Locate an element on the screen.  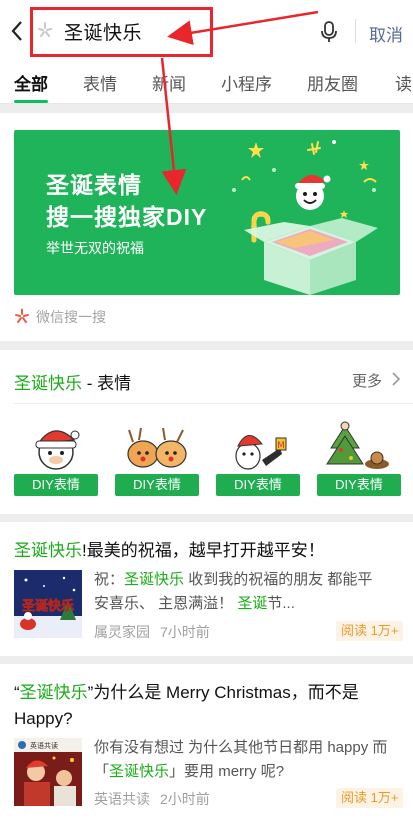
article-thumbnail: 圣诞快乐 is located at coordinates (48, 604).